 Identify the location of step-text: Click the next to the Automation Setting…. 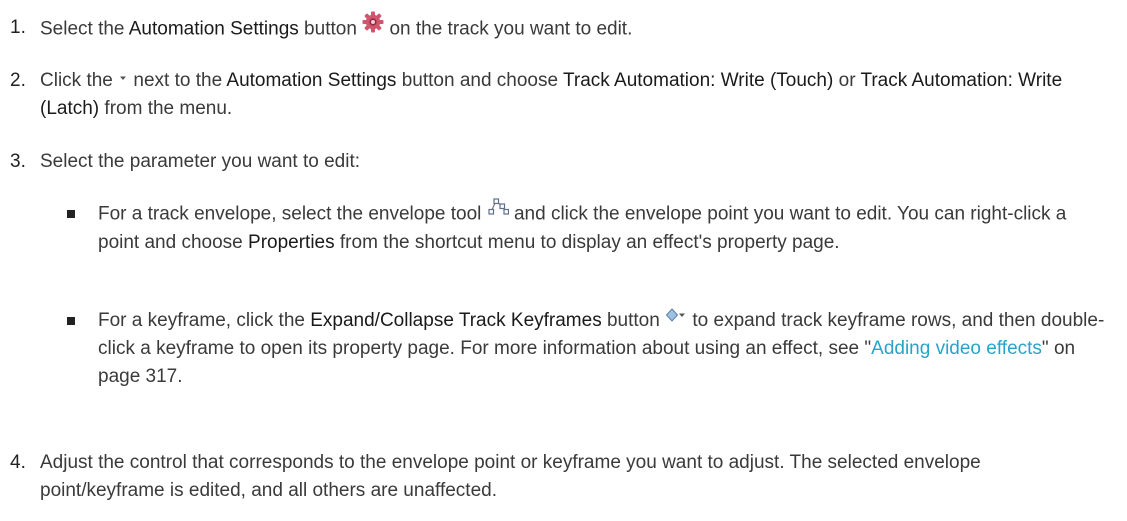
(573, 95).